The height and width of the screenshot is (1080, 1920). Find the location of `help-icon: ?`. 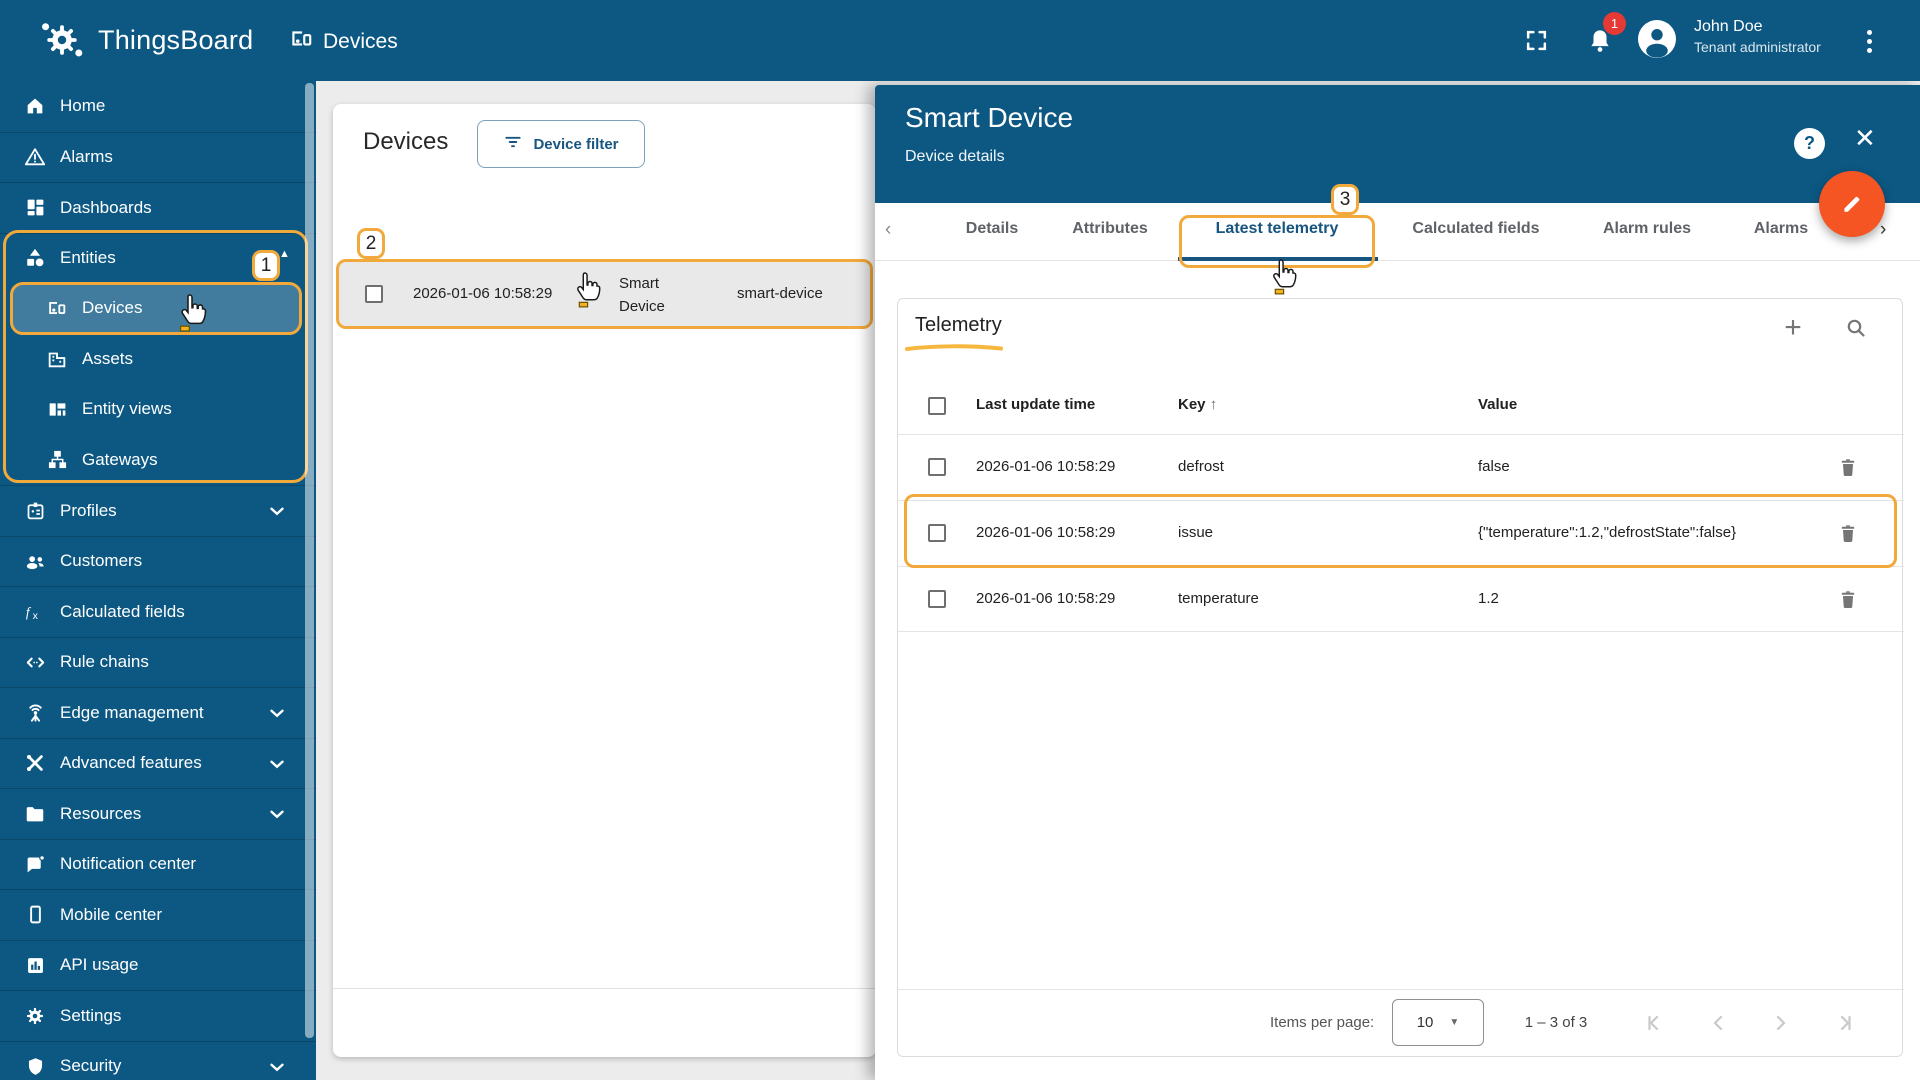

help-icon: ? is located at coordinates (1809, 143).